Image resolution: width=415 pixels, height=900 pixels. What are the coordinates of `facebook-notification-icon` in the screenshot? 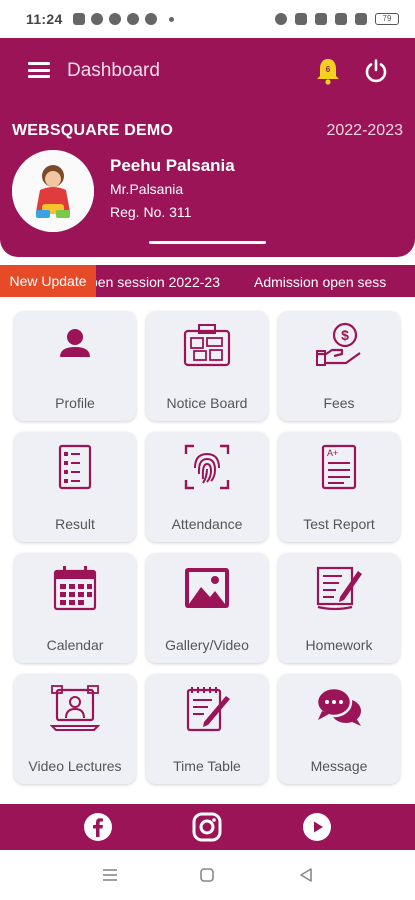 It's located at (132, 19).